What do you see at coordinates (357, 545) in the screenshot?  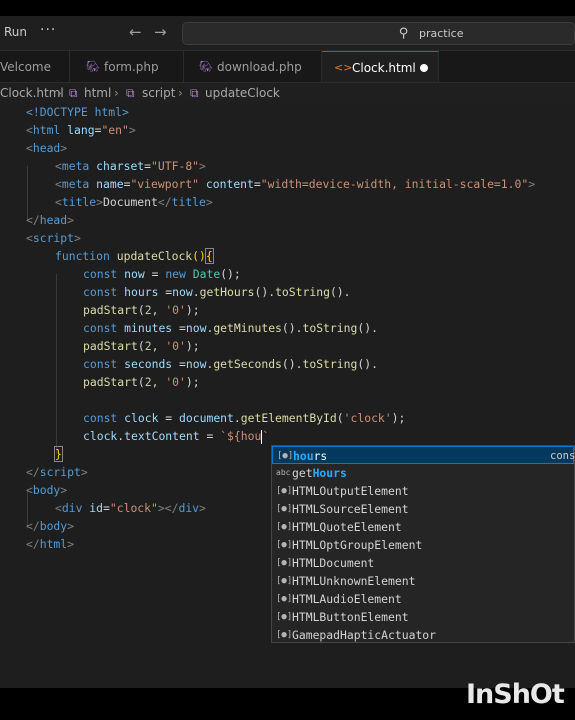 I see `suggestion-label: HTMLOptGroupElement` at bounding box center [357, 545].